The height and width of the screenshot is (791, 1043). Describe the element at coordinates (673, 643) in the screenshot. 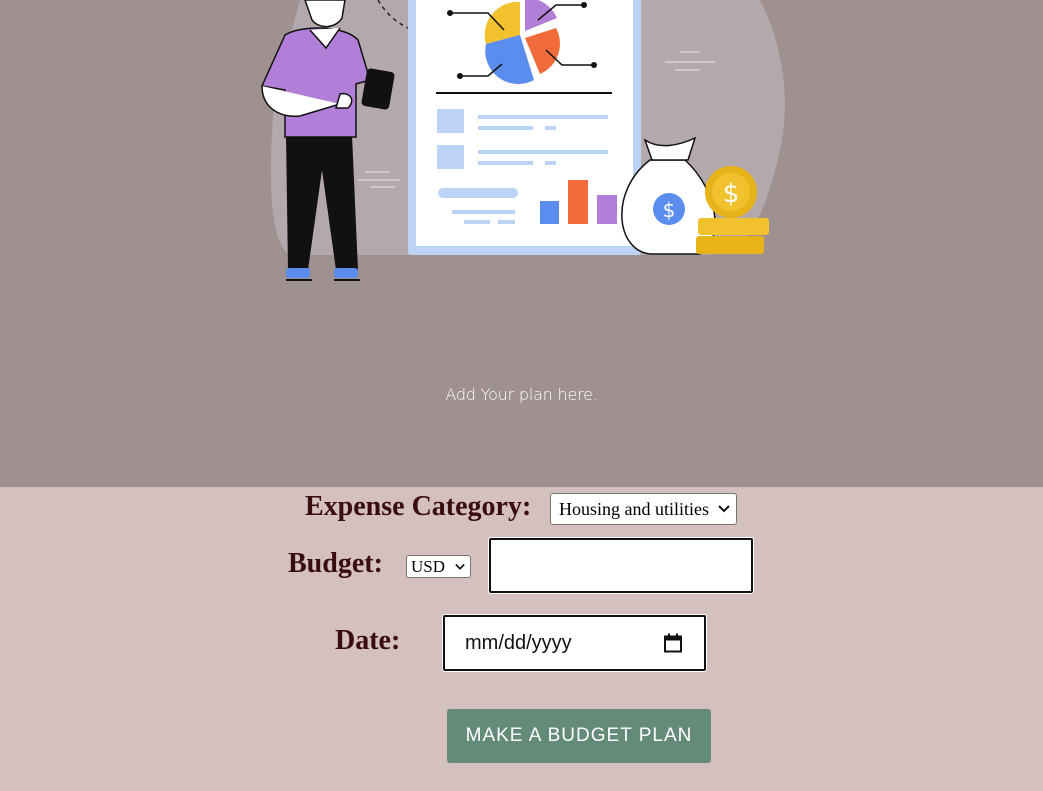

I see `calendar-icon` at that location.